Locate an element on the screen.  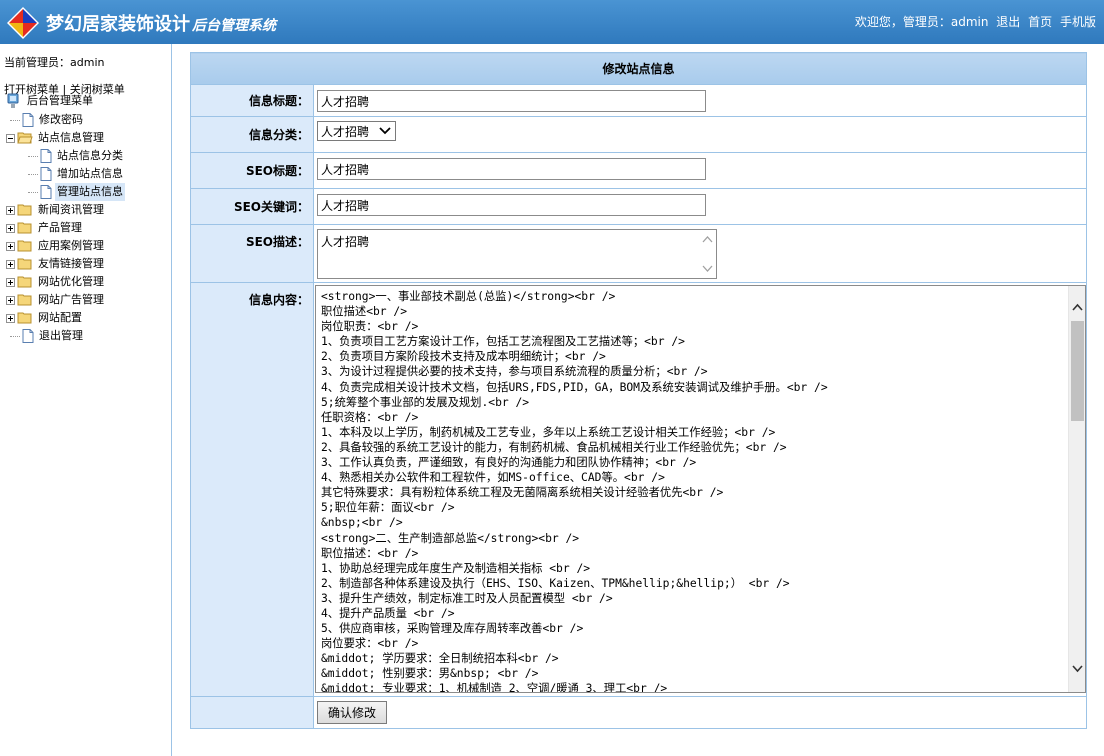
content-line: 4、熟悉相关办公软件和工程软件，如MS-office、CAD等。<br /> is located at coordinates (493, 478).